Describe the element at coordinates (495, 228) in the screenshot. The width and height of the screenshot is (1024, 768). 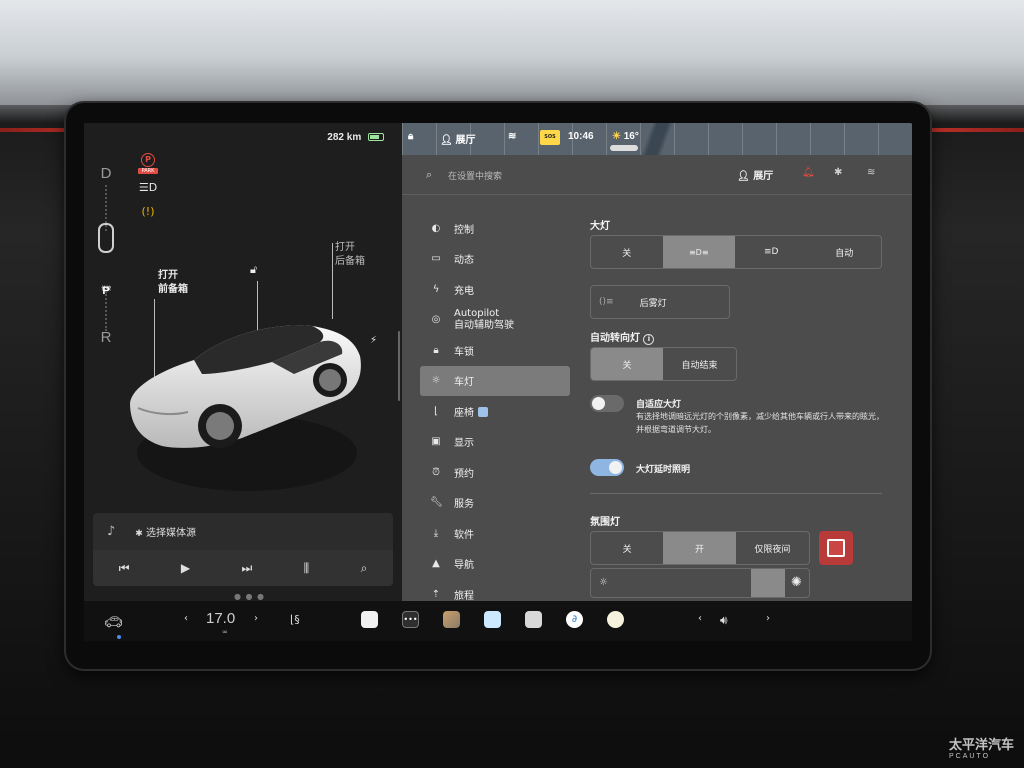
I see `nav-controls: ◐ 控制` at that location.